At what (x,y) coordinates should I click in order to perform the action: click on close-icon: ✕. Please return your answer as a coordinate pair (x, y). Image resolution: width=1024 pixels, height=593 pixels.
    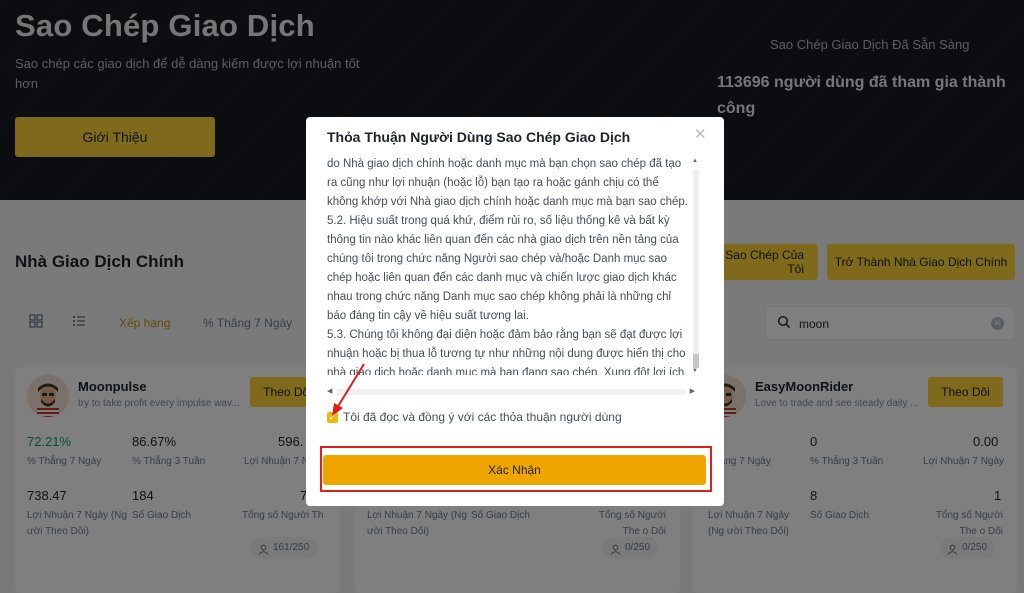
    Looking at the image, I should click on (701, 134).